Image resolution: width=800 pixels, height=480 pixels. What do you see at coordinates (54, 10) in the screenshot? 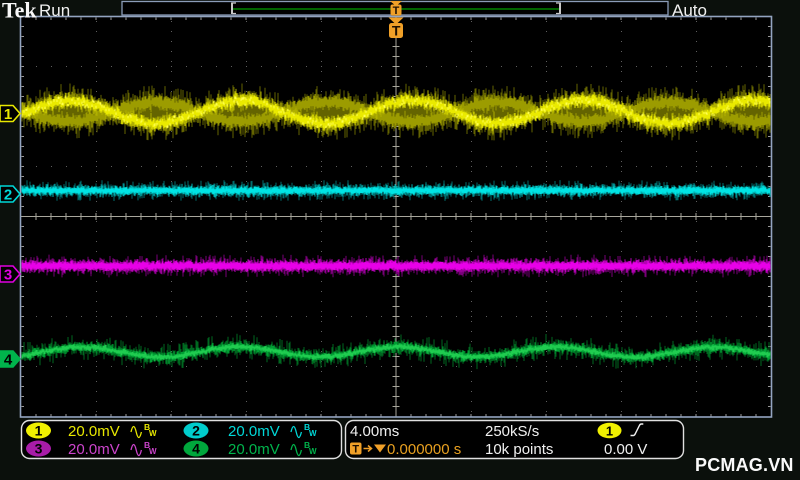
I see `svg-text: Run` at bounding box center [54, 10].